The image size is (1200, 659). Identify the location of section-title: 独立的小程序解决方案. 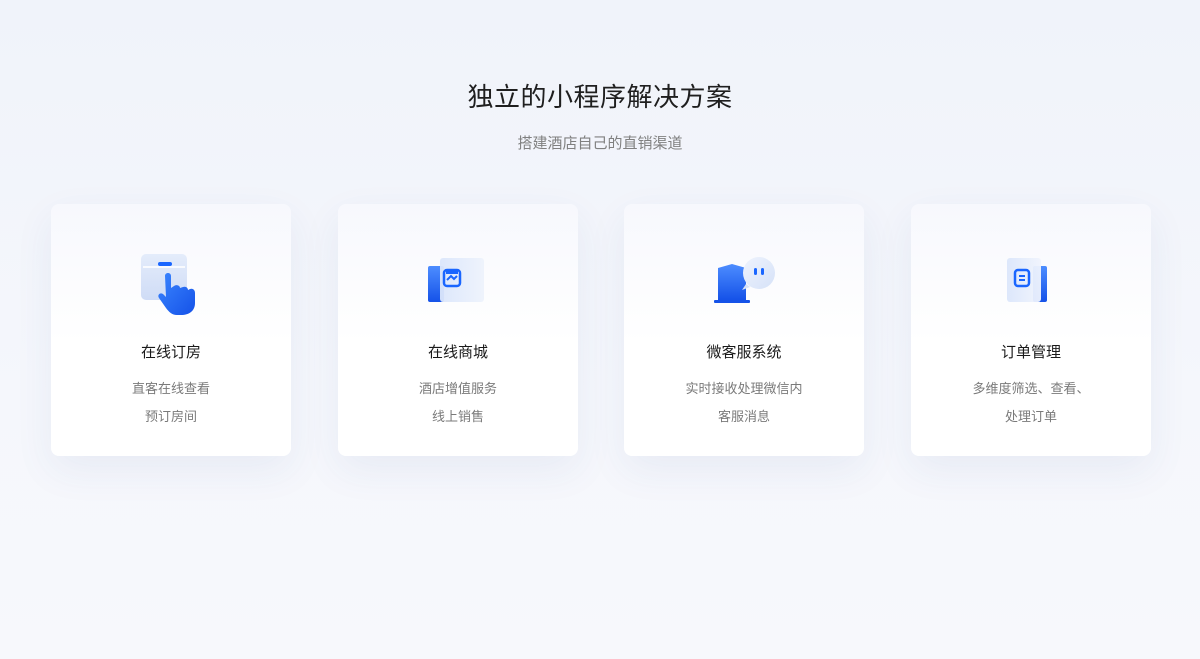
(600, 98).